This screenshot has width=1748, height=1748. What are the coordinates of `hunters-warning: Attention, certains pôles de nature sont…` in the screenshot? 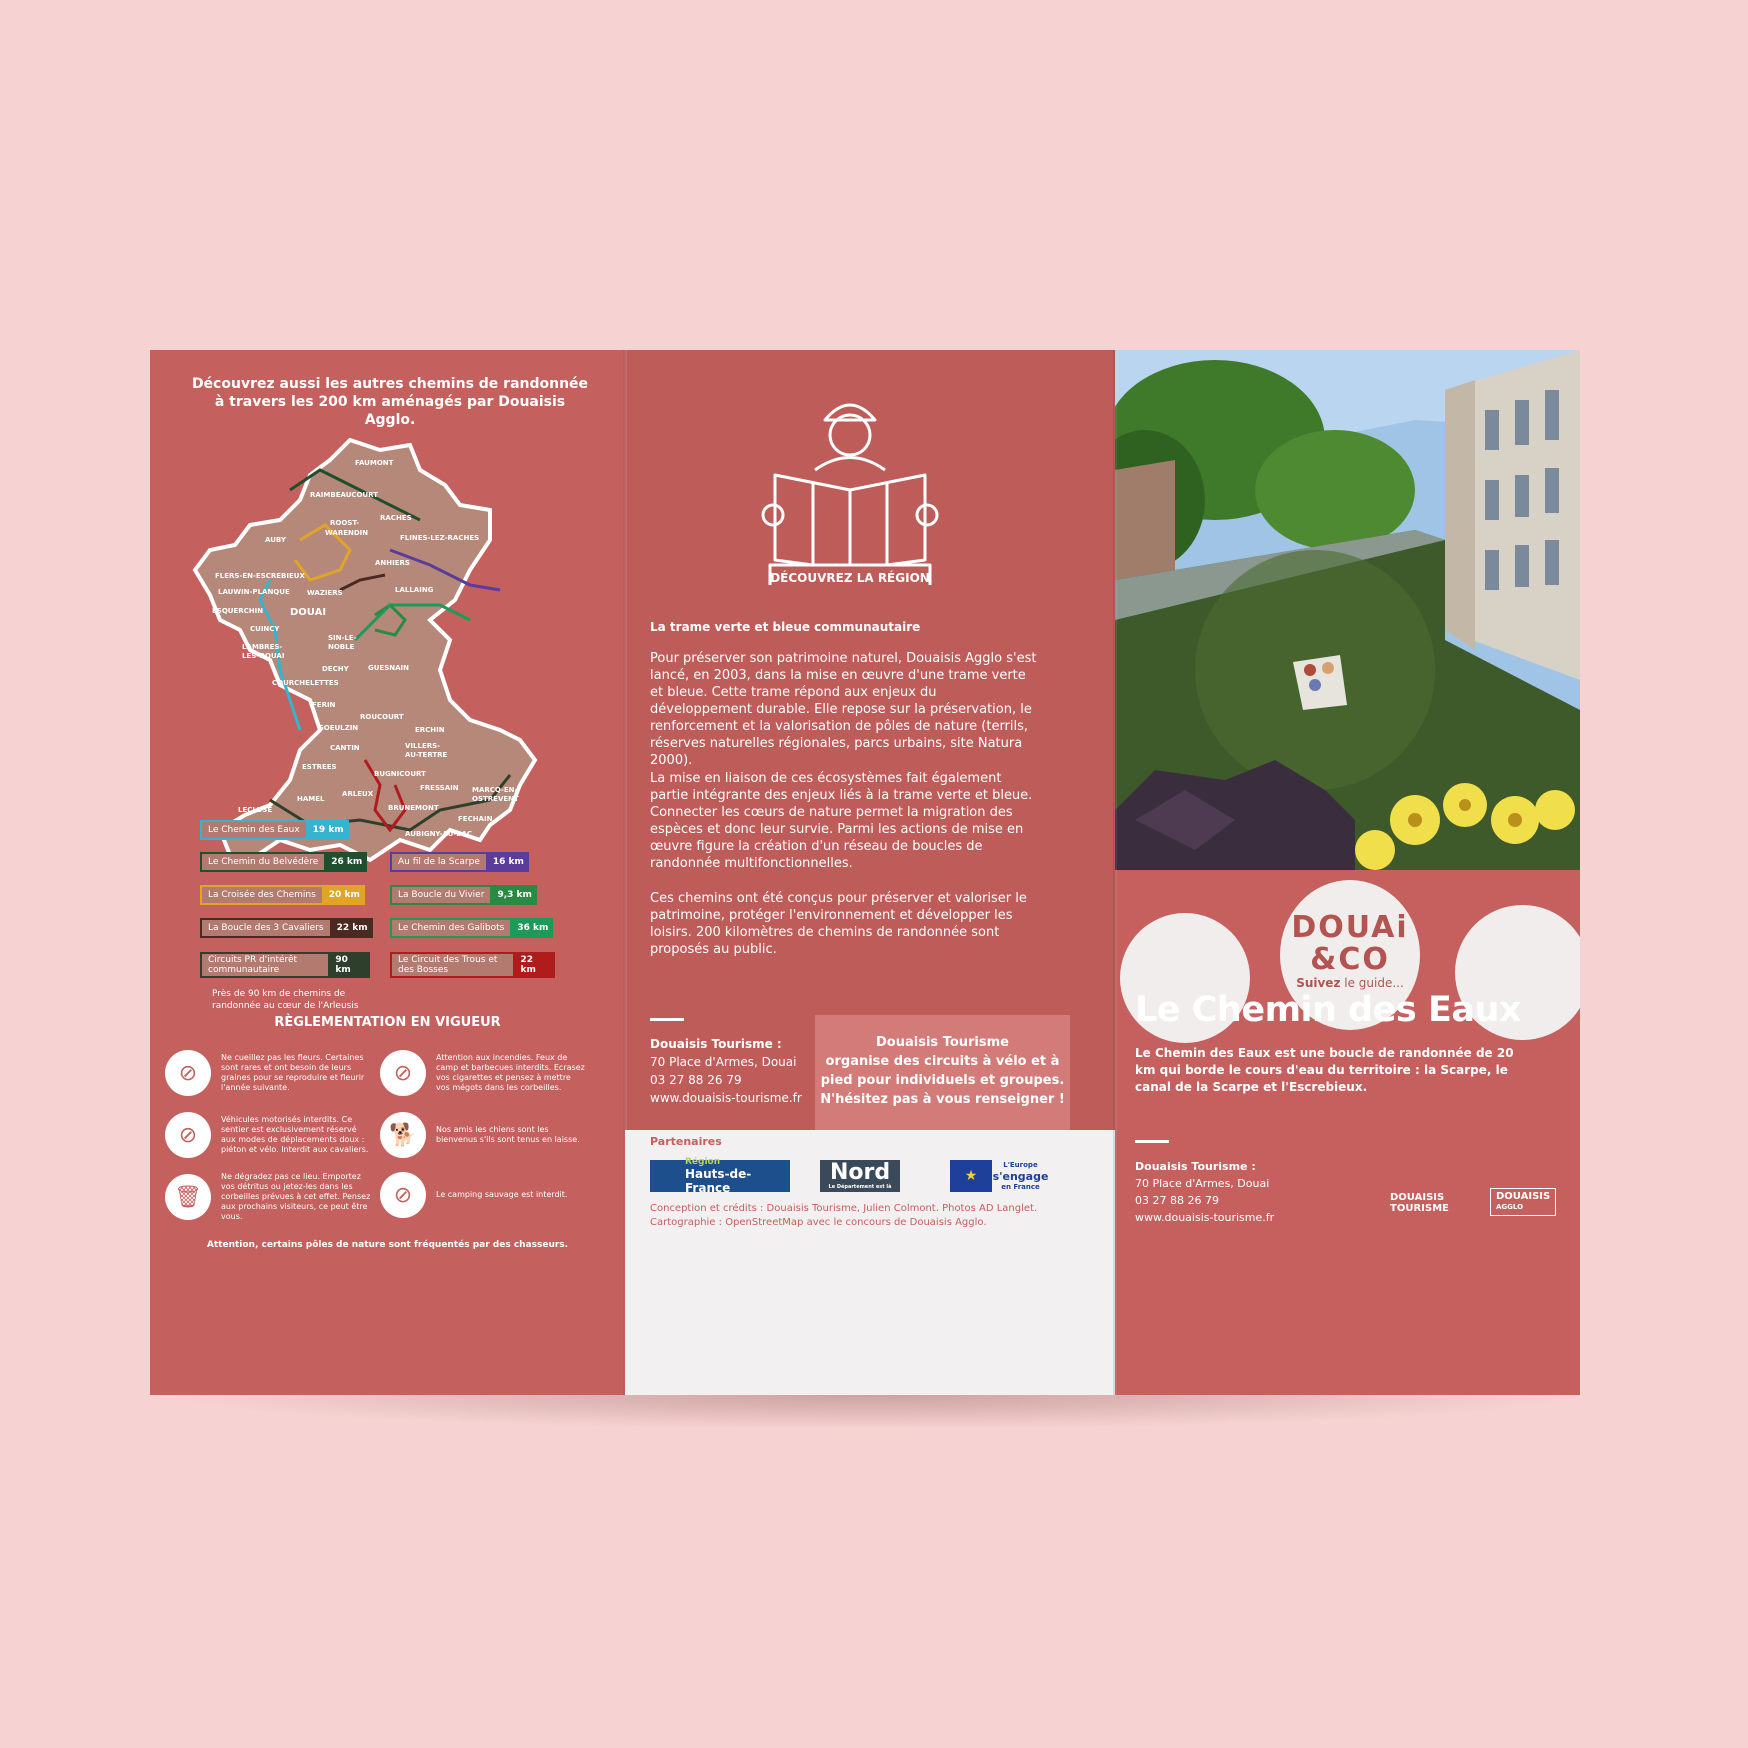 It's located at (387, 1245).